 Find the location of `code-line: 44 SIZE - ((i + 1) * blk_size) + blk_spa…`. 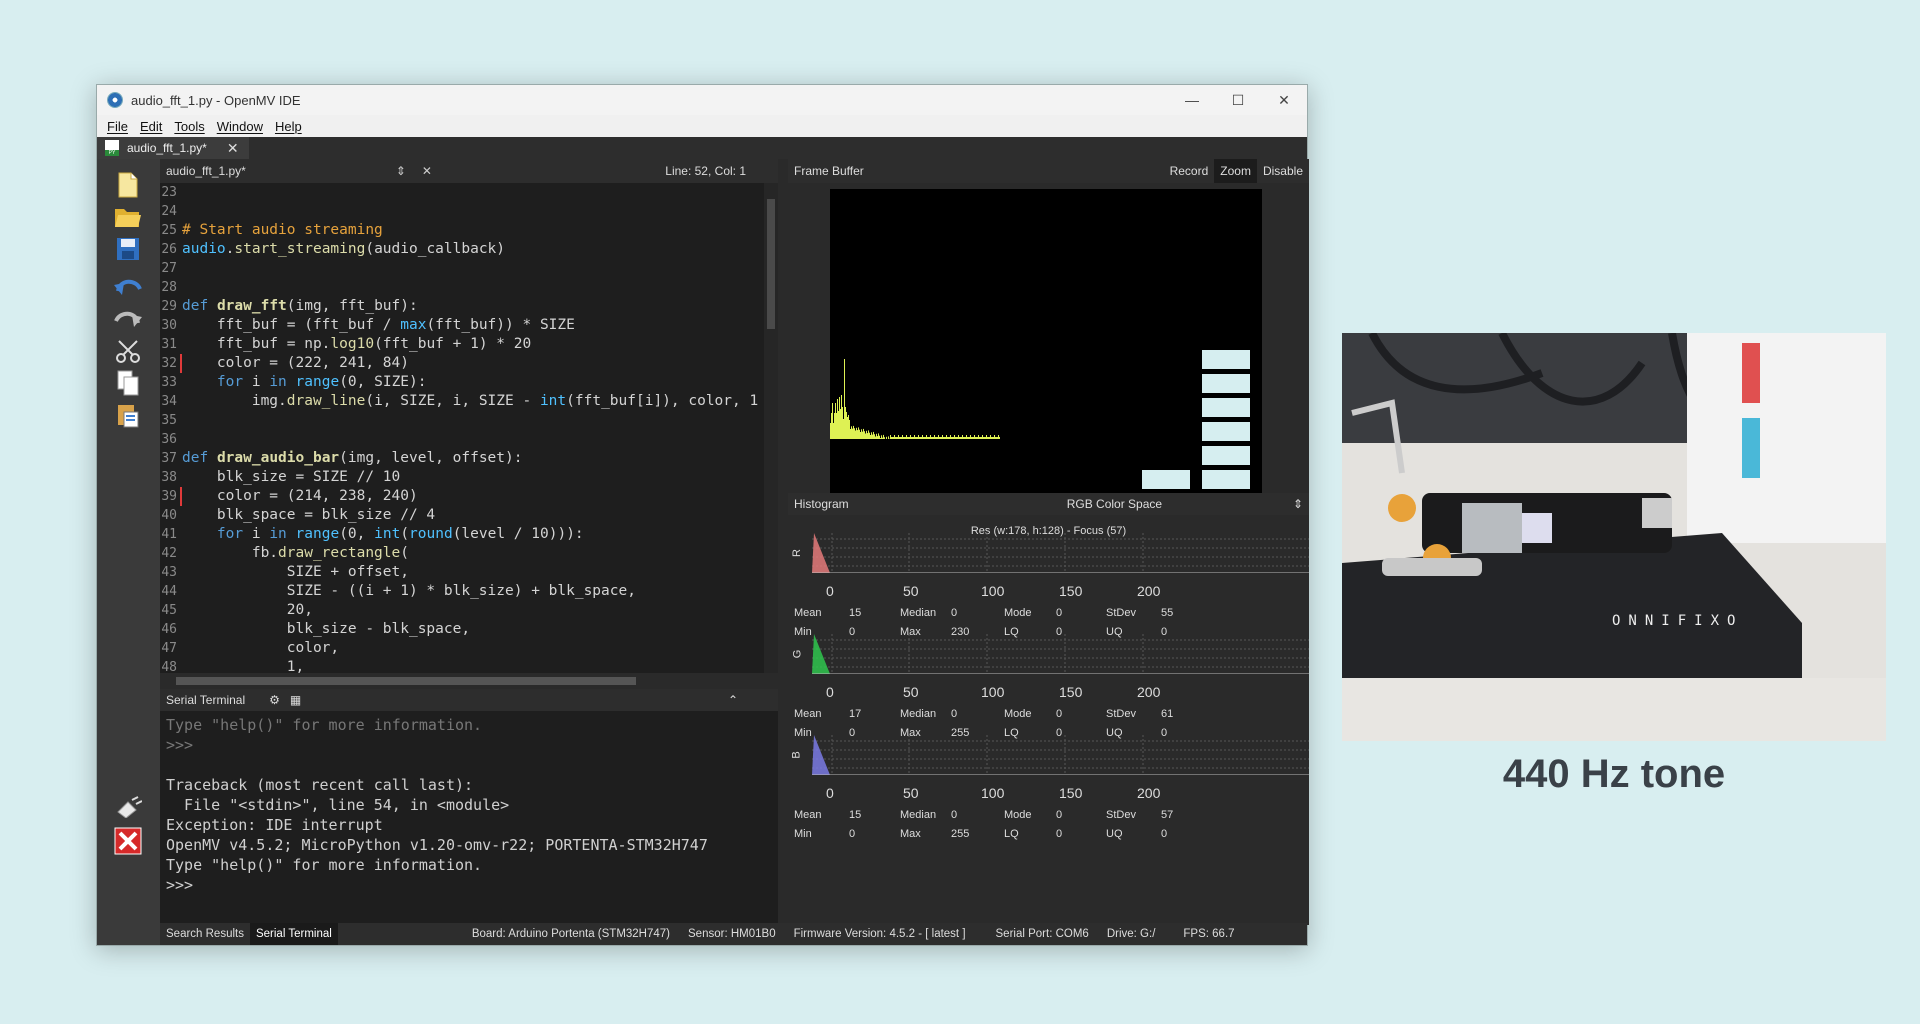

code-line: 44 SIZE - ((i + 1) * blk_size) + blk_spa… is located at coordinates (469, 591).